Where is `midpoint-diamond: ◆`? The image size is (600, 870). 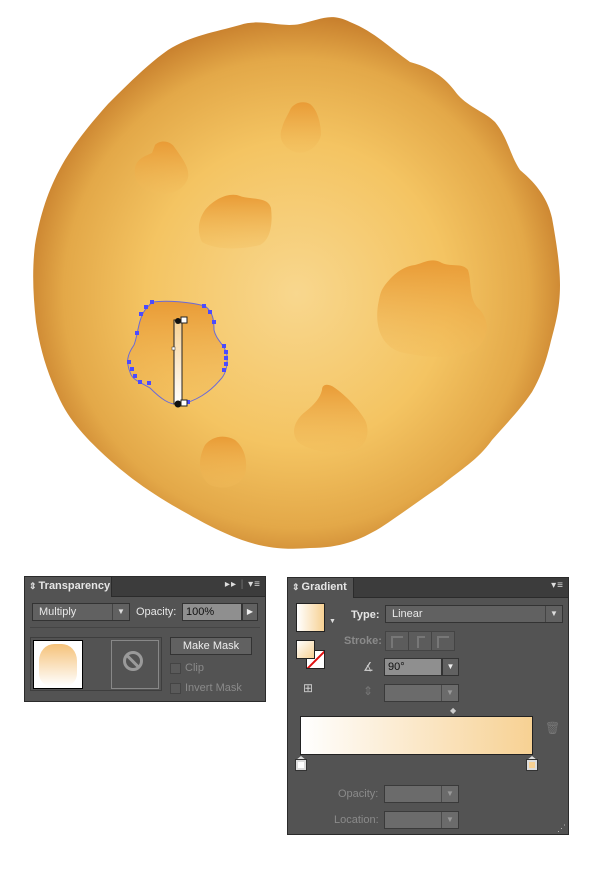 midpoint-diamond: ◆ is located at coordinates (453, 710).